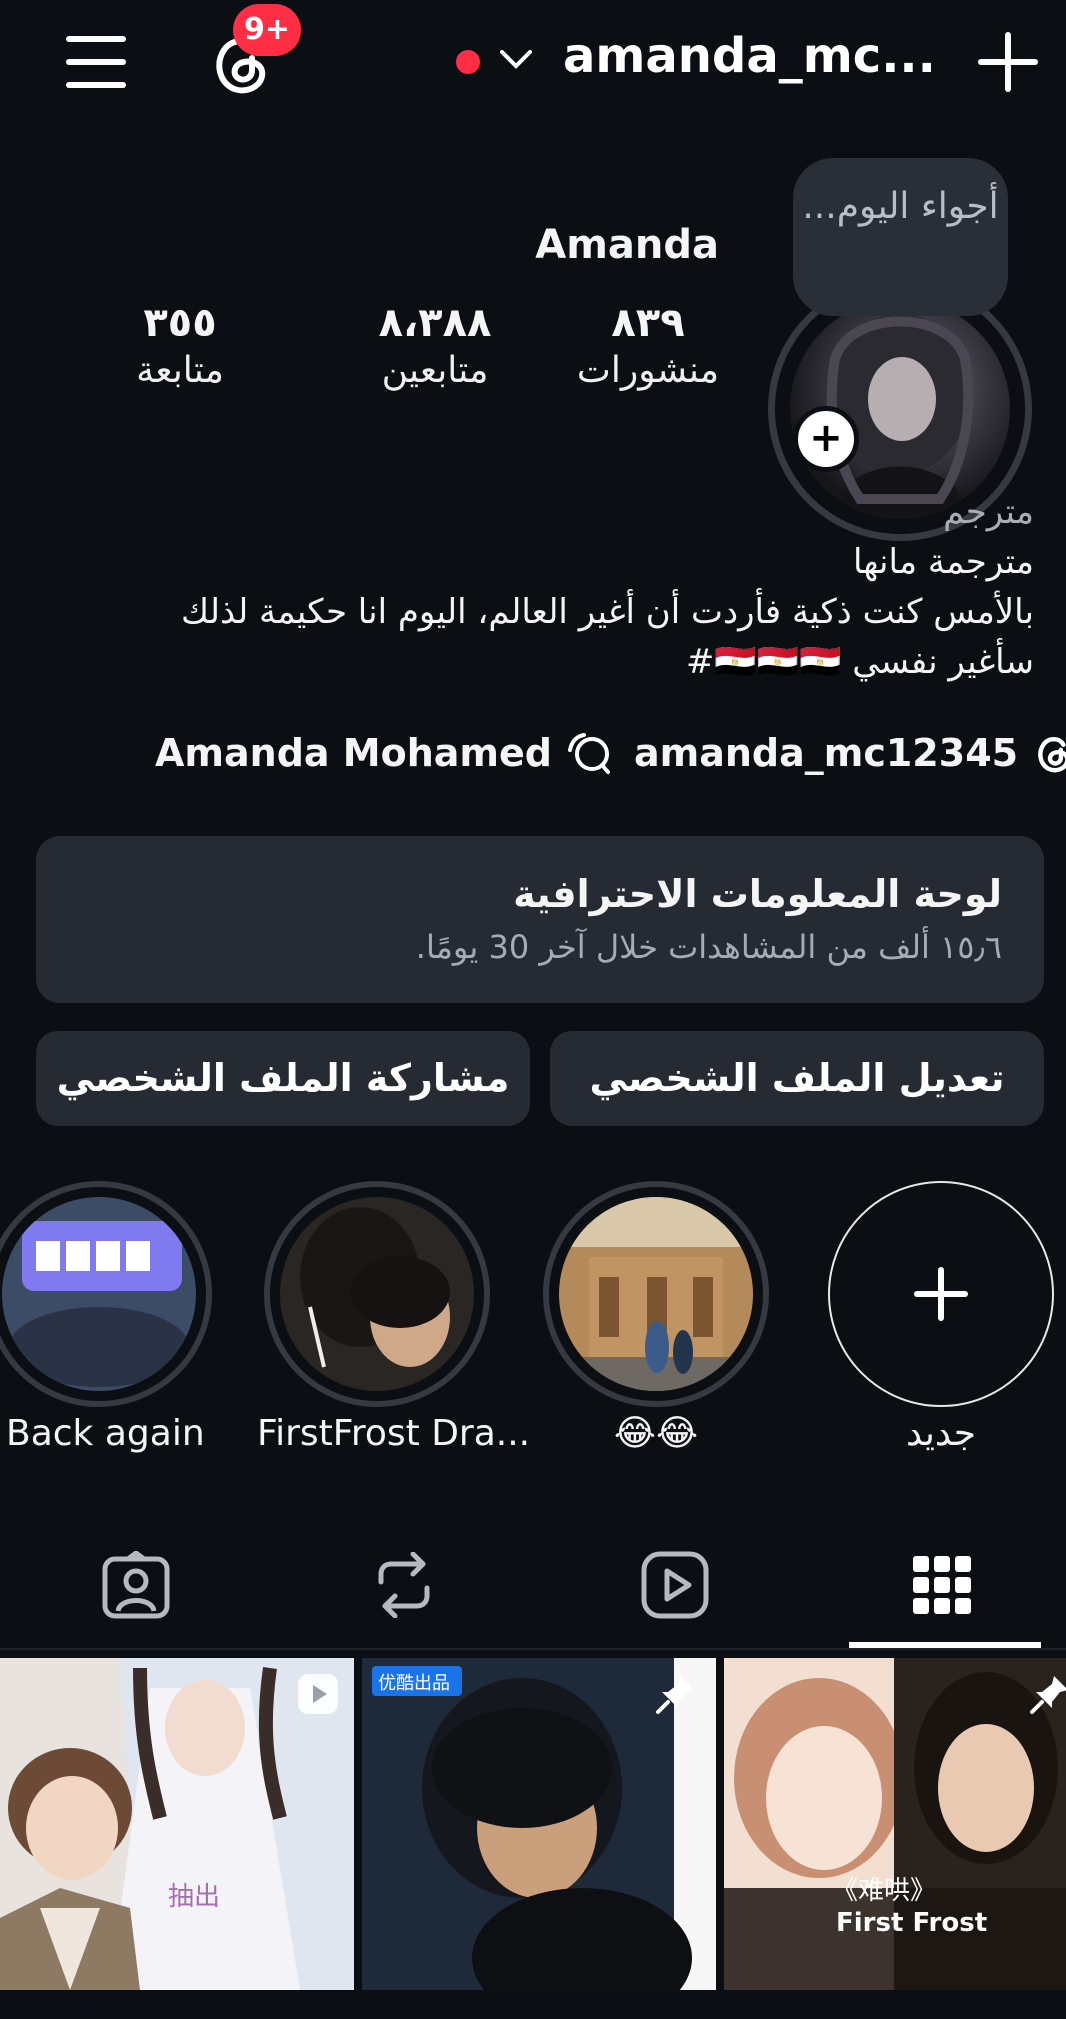  What do you see at coordinates (884, 1891) in the screenshot?
I see `post-caption: 《难哄》` at bounding box center [884, 1891].